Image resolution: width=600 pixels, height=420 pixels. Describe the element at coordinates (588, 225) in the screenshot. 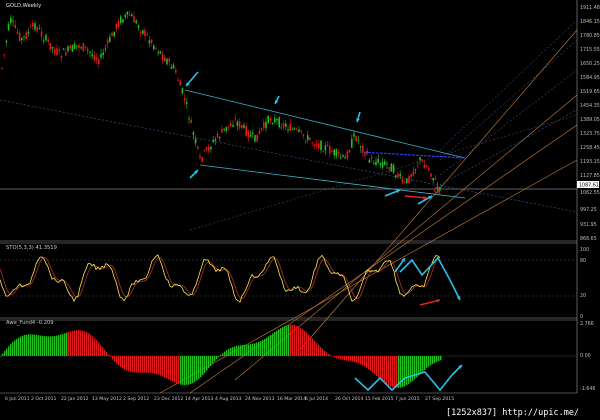

I see `price-tick: 931.95` at that location.